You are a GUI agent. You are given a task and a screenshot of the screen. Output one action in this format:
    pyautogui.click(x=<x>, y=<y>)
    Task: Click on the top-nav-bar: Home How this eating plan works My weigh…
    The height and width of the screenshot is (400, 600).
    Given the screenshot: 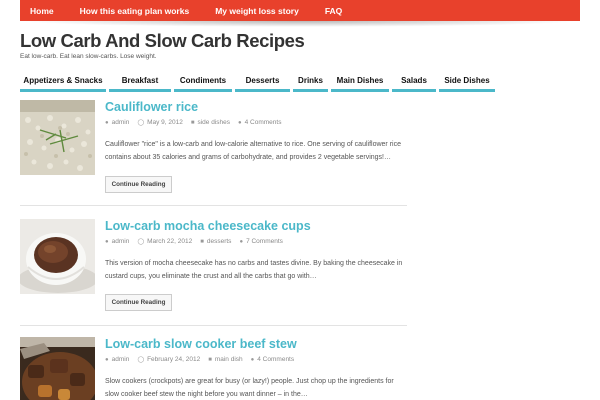 What is the action you would take?
    pyautogui.click(x=300, y=10)
    